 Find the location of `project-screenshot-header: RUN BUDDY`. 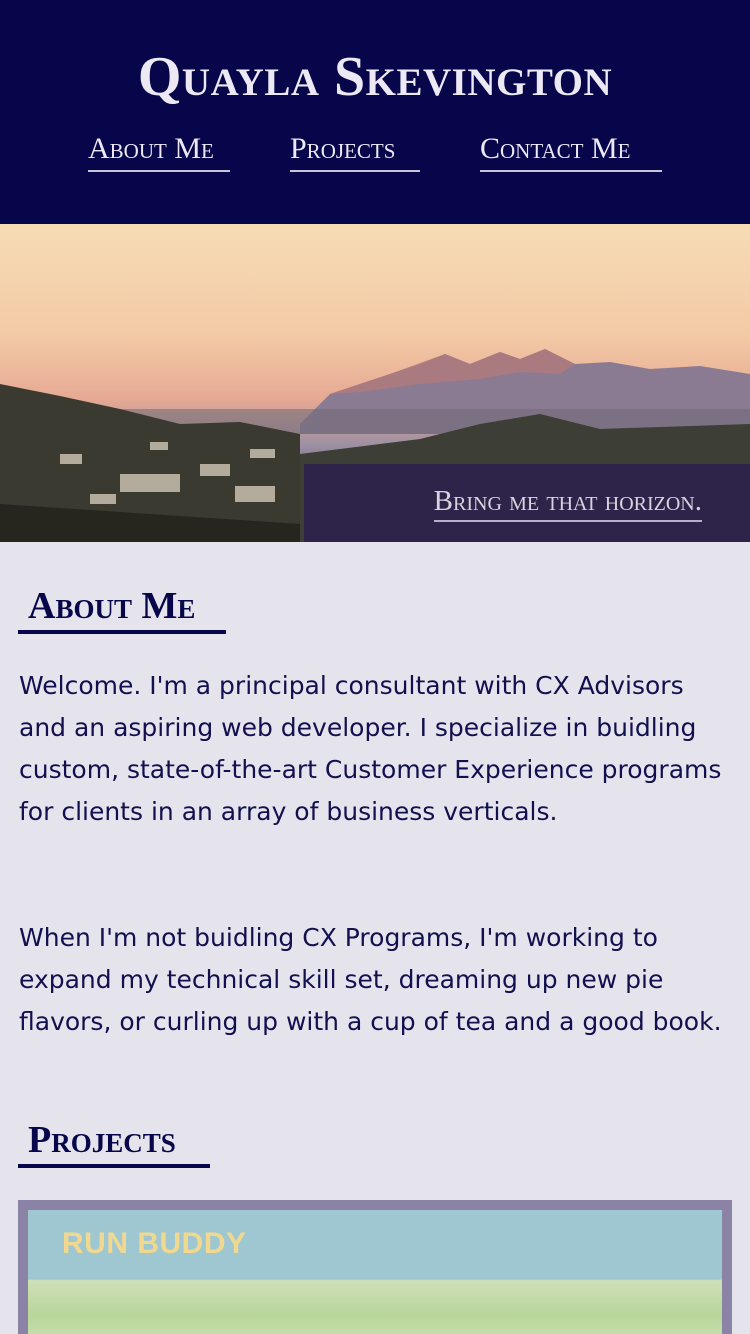

project-screenshot-header: RUN BUDDY is located at coordinates (375, 1244).